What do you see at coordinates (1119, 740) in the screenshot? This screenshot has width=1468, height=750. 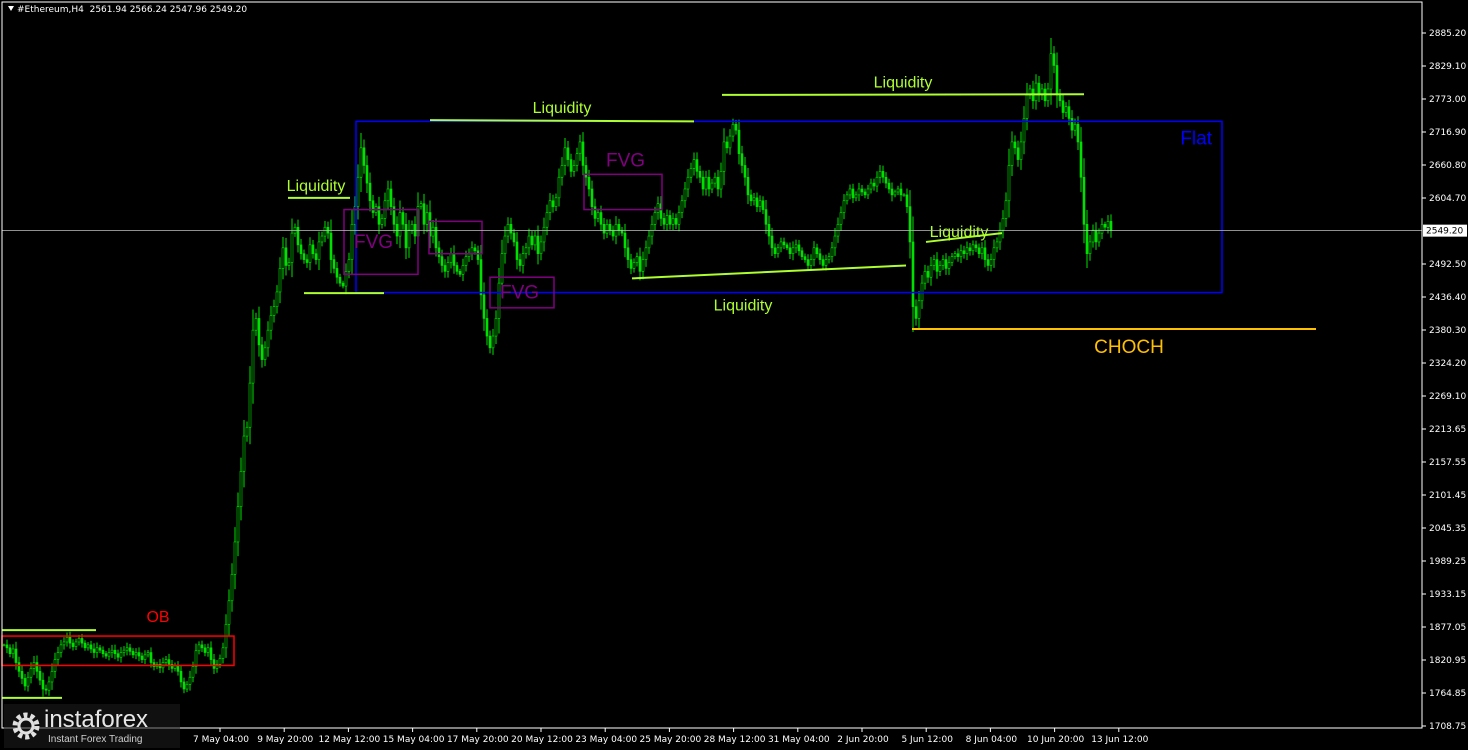 I see `x-tick-label: 13 Jun 12:00` at bounding box center [1119, 740].